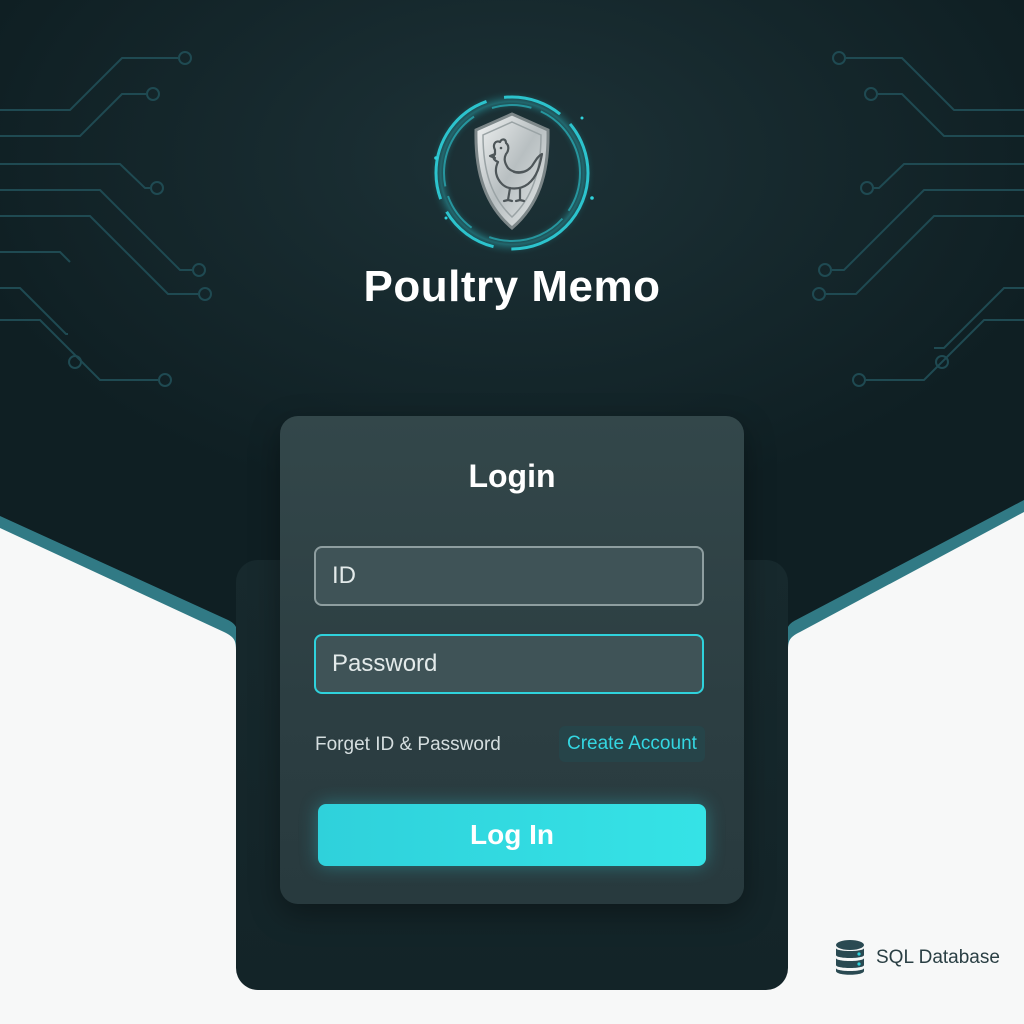  I want to click on id-input, so click(509, 576).